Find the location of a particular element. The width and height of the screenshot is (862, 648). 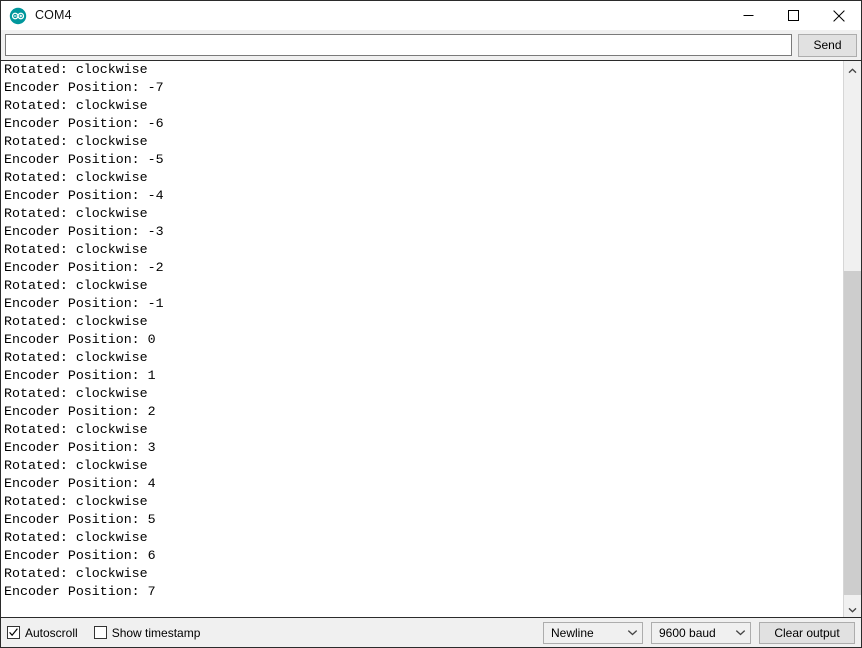

minimize-button is located at coordinates (748, 15).